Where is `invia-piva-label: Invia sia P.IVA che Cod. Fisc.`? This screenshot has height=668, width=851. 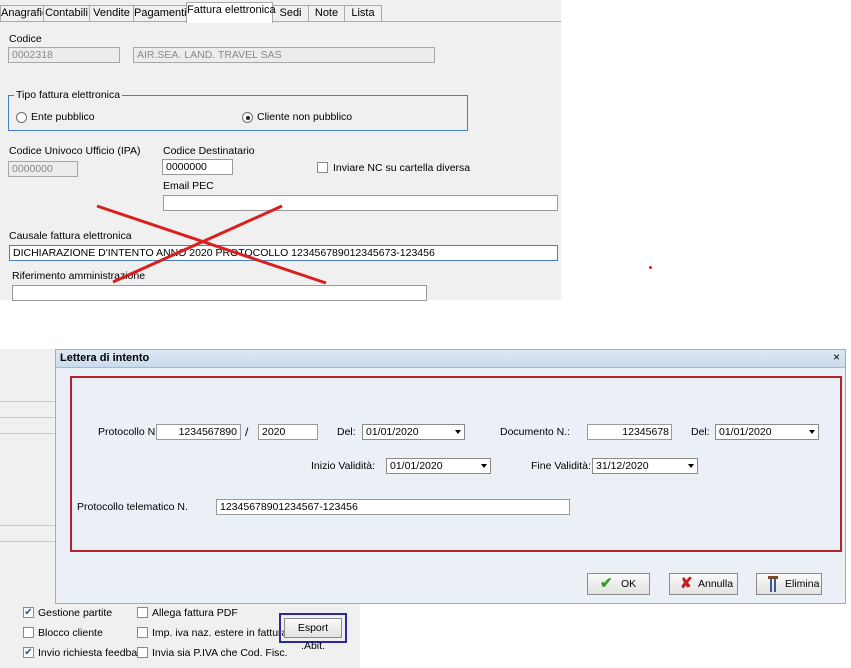 invia-piva-label: Invia sia P.IVA che Cod. Fisc. is located at coordinates (220, 653).